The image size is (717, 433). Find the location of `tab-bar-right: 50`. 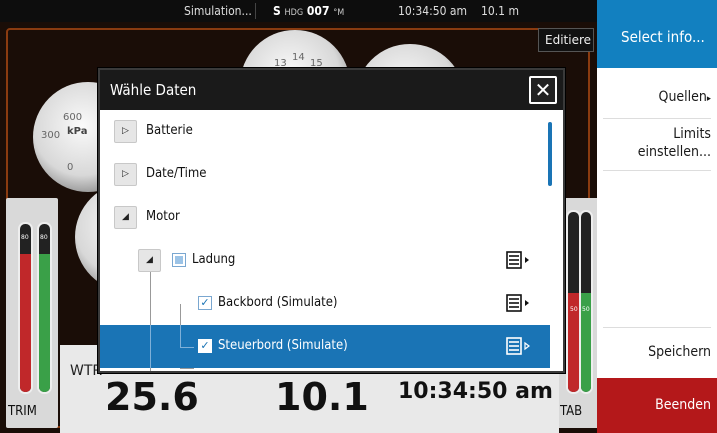

tab-bar-right: 50 is located at coordinates (586, 302).